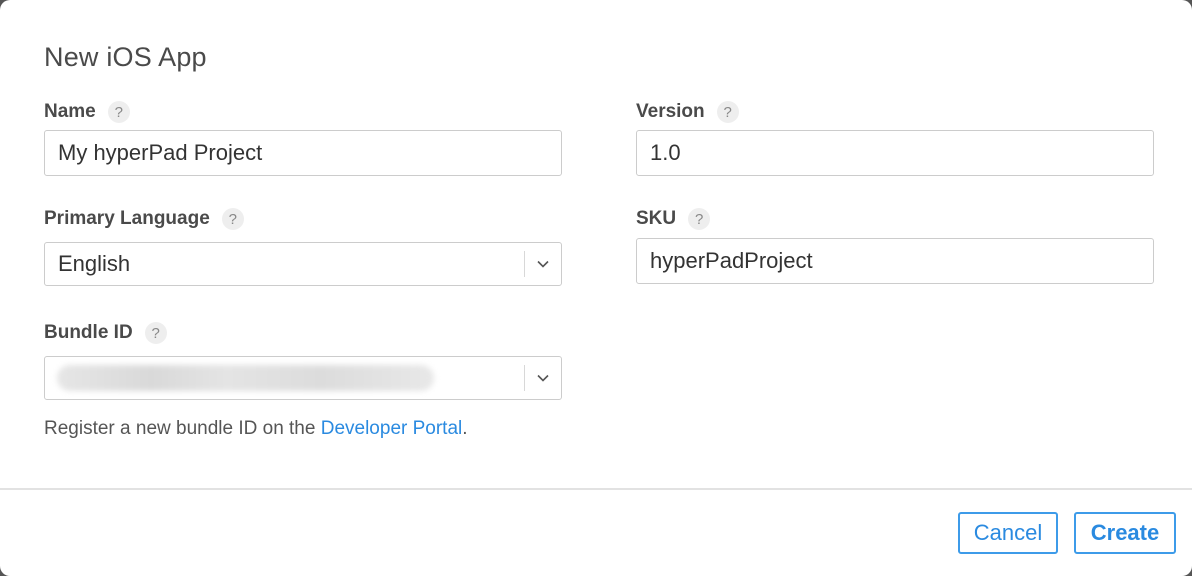 This screenshot has width=1192, height=576. What do you see at coordinates (699, 219) in the screenshot?
I see `sku-help-icon: ?` at bounding box center [699, 219].